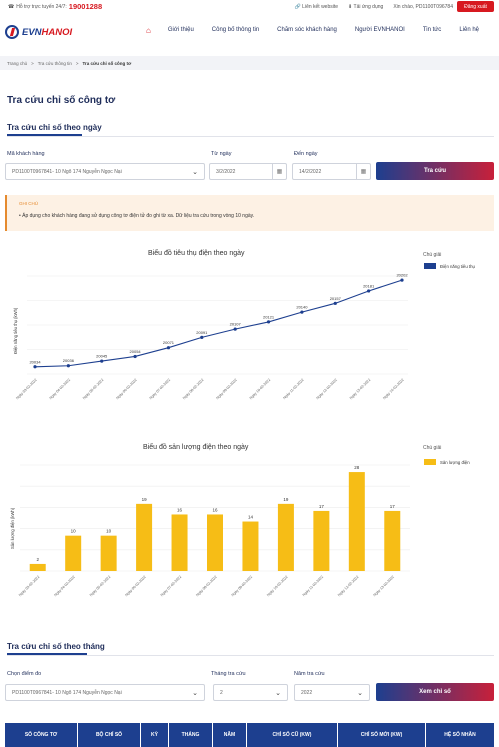 The height and width of the screenshot is (747, 499). Describe the element at coordinates (369, 285) in the screenshot. I see `data-label: 20181` at that location.